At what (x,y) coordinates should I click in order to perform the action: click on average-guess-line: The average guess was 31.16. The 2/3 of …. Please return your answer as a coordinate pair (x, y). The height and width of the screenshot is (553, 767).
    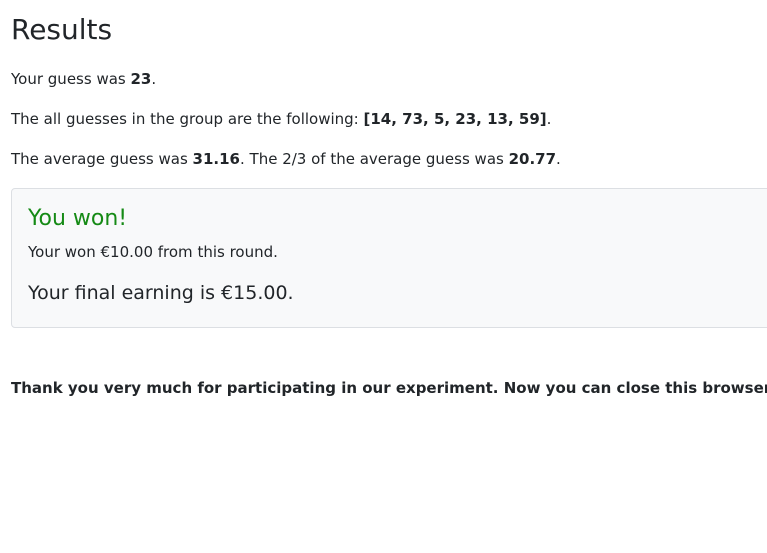
    Looking at the image, I should click on (286, 159).